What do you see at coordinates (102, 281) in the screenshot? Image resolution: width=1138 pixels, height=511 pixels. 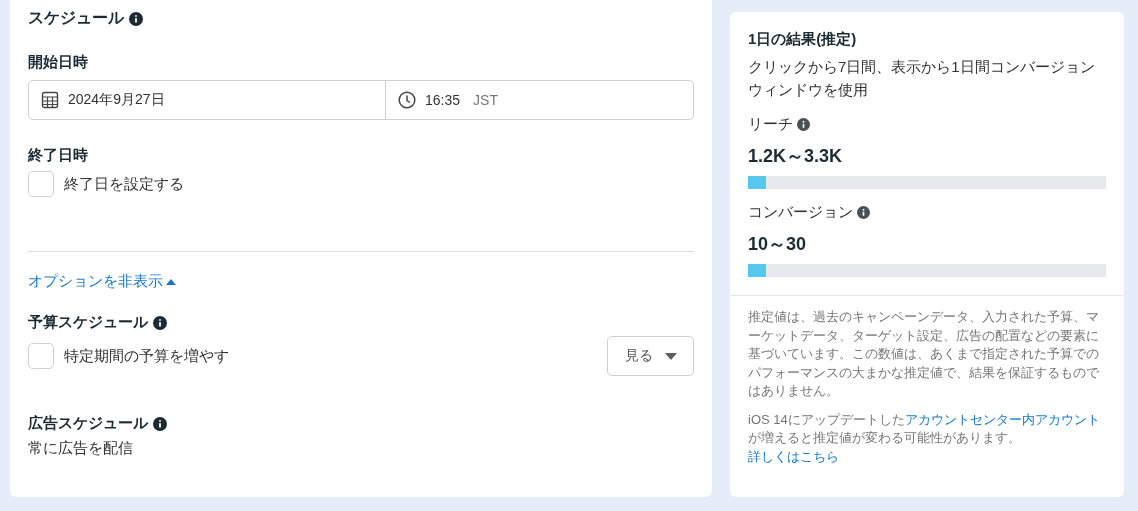 I see `options-toggle-link: オプションを非表示` at bounding box center [102, 281].